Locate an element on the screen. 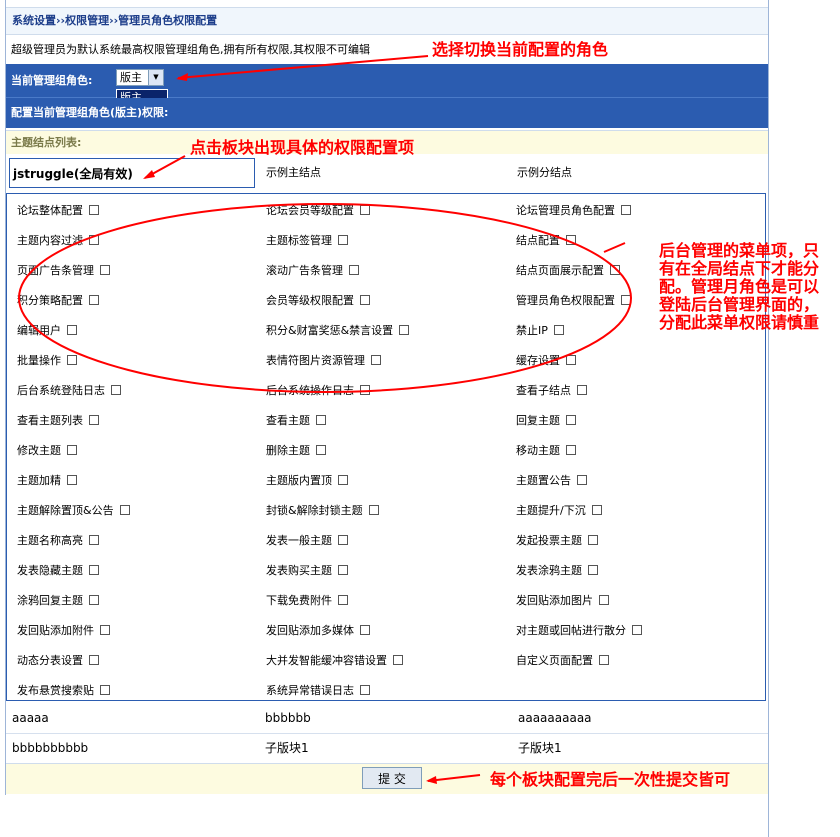 The width and height of the screenshot is (840, 837). permission-label: 积分&财富奖惩&禁言设置 is located at coordinates (330, 330).